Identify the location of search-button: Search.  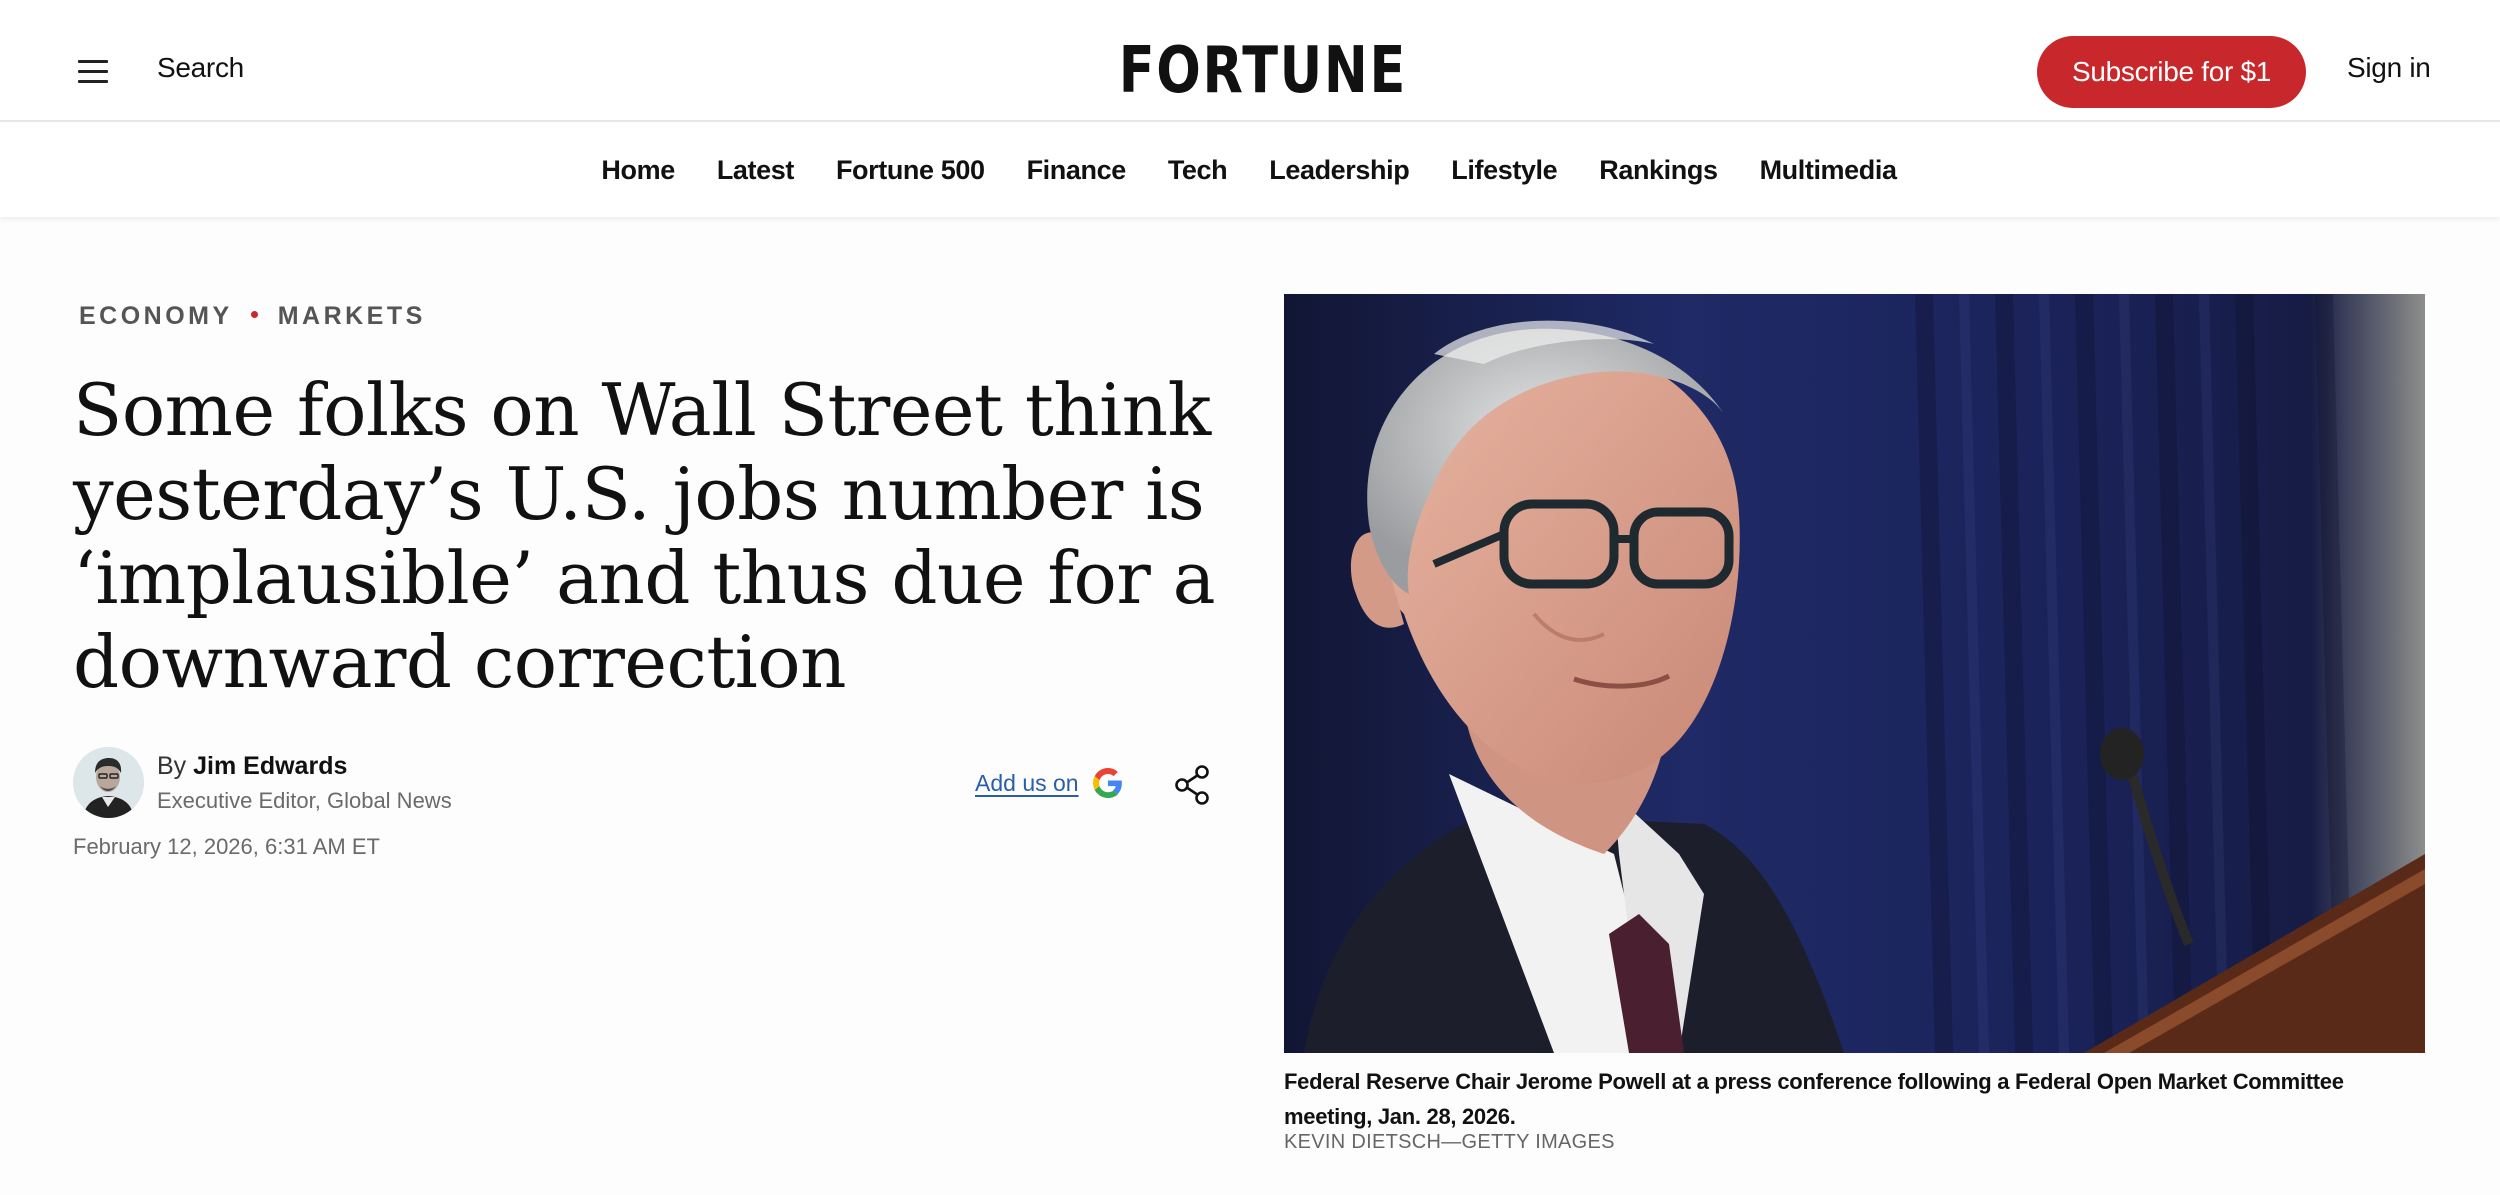
(200, 68).